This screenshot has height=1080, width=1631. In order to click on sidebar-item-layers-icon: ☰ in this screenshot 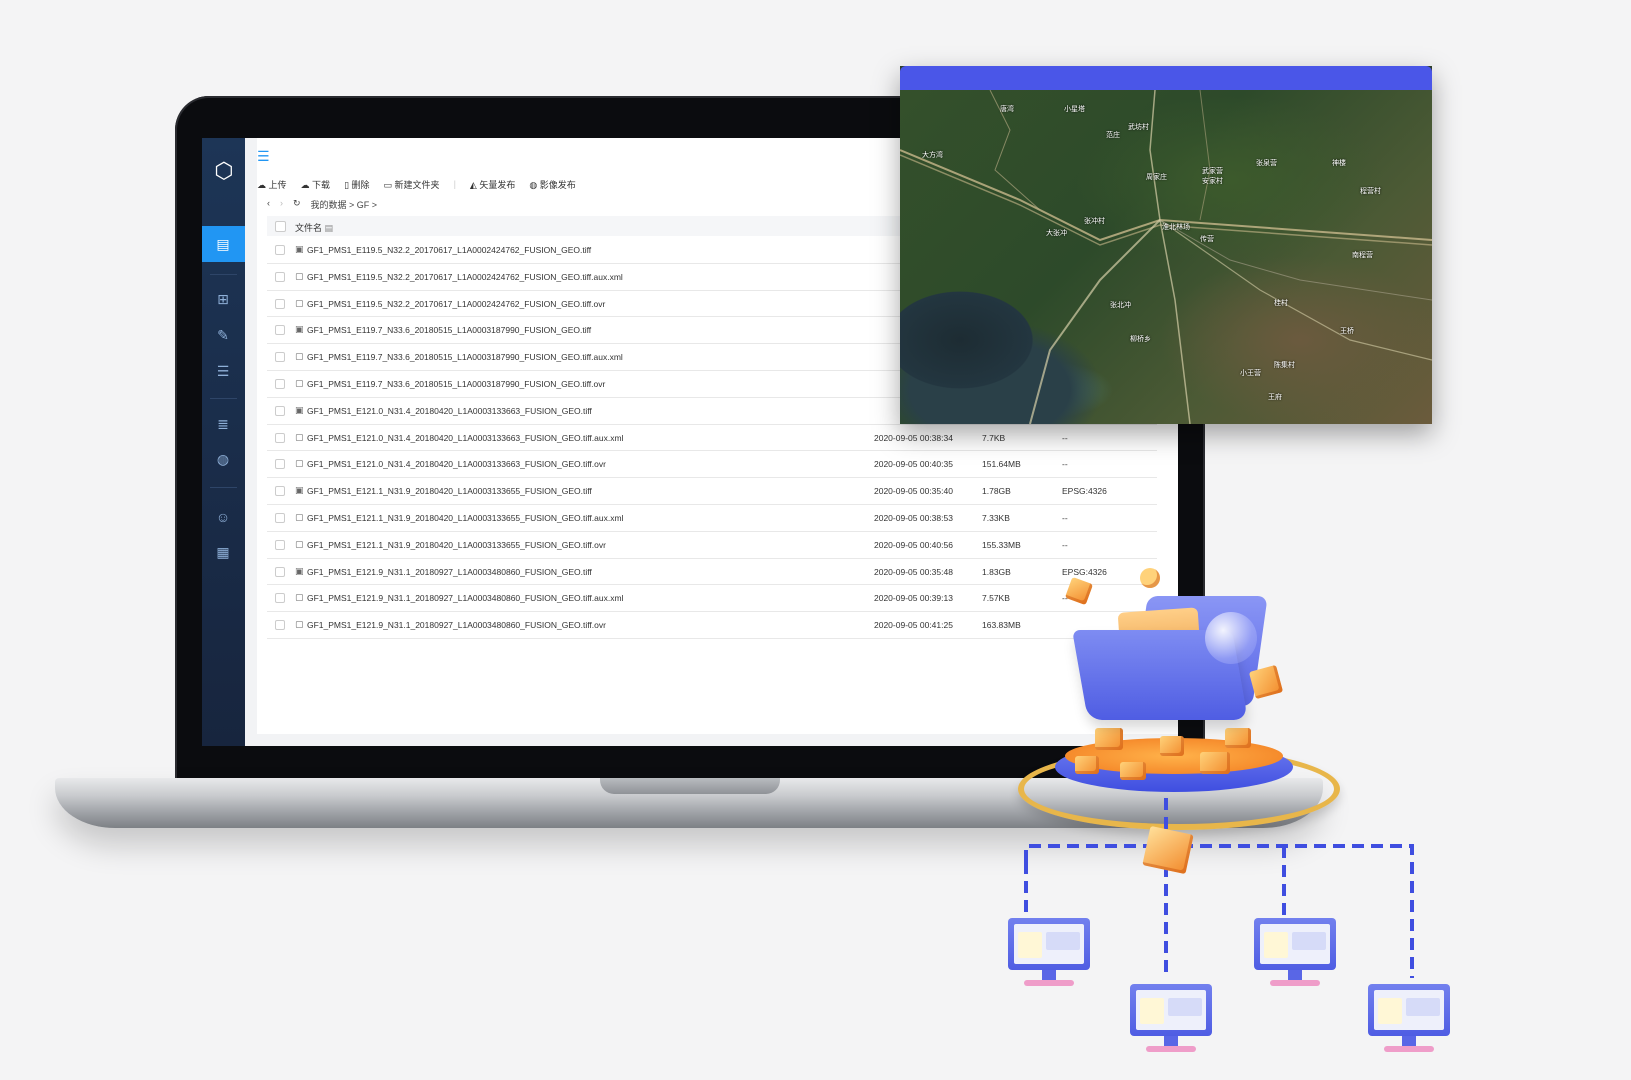, I will do `click(223, 371)`.